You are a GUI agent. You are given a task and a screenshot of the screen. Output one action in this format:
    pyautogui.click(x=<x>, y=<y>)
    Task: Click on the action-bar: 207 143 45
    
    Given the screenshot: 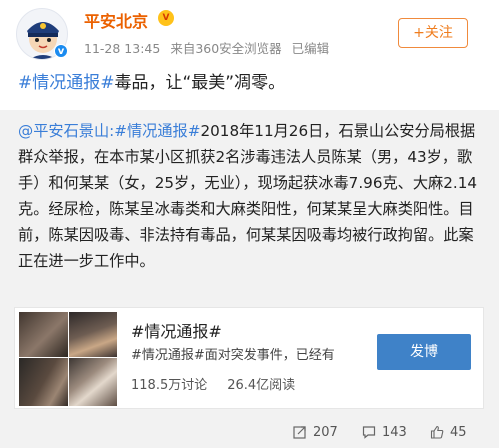 What is the action you would take?
    pyautogui.click(x=249, y=432)
    